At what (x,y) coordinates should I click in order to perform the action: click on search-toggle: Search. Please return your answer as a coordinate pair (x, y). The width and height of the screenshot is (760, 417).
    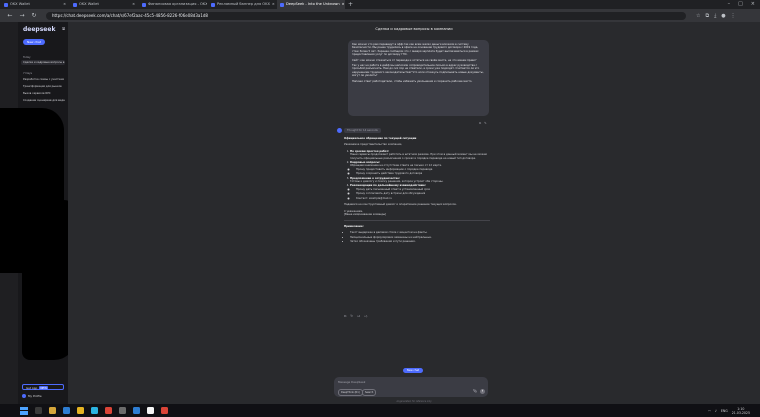
    Looking at the image, I should click on (369, 392).